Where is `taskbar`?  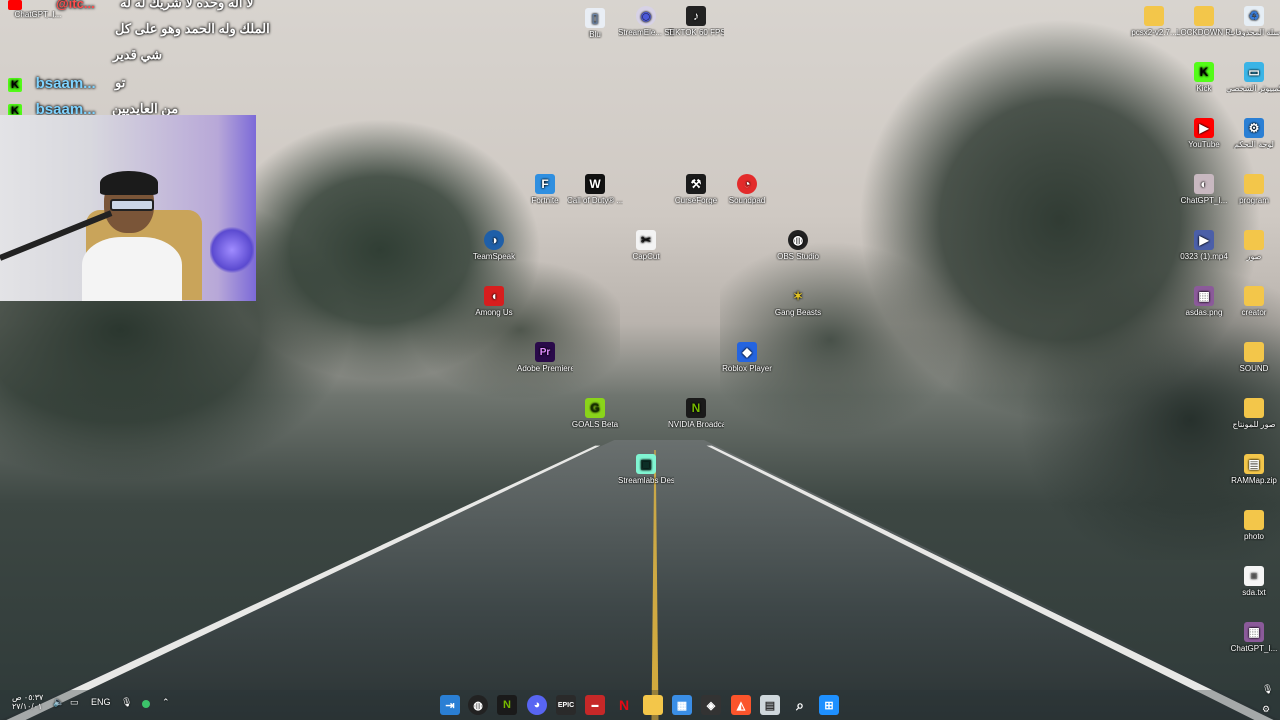 taskbar is located at coordinates (640, 705).